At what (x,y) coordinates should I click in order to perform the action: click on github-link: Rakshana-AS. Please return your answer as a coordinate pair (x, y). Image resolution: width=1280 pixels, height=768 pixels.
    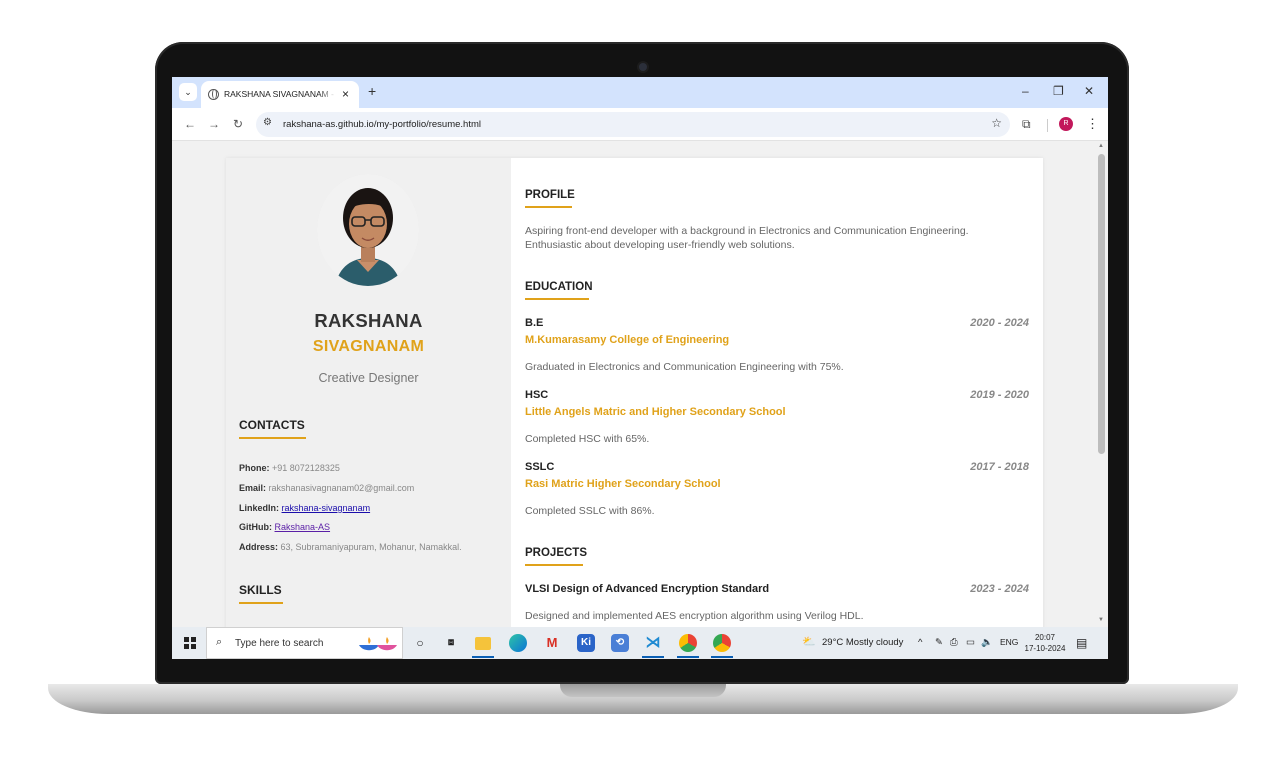
    Looking at the image, I should click on (303, 527).